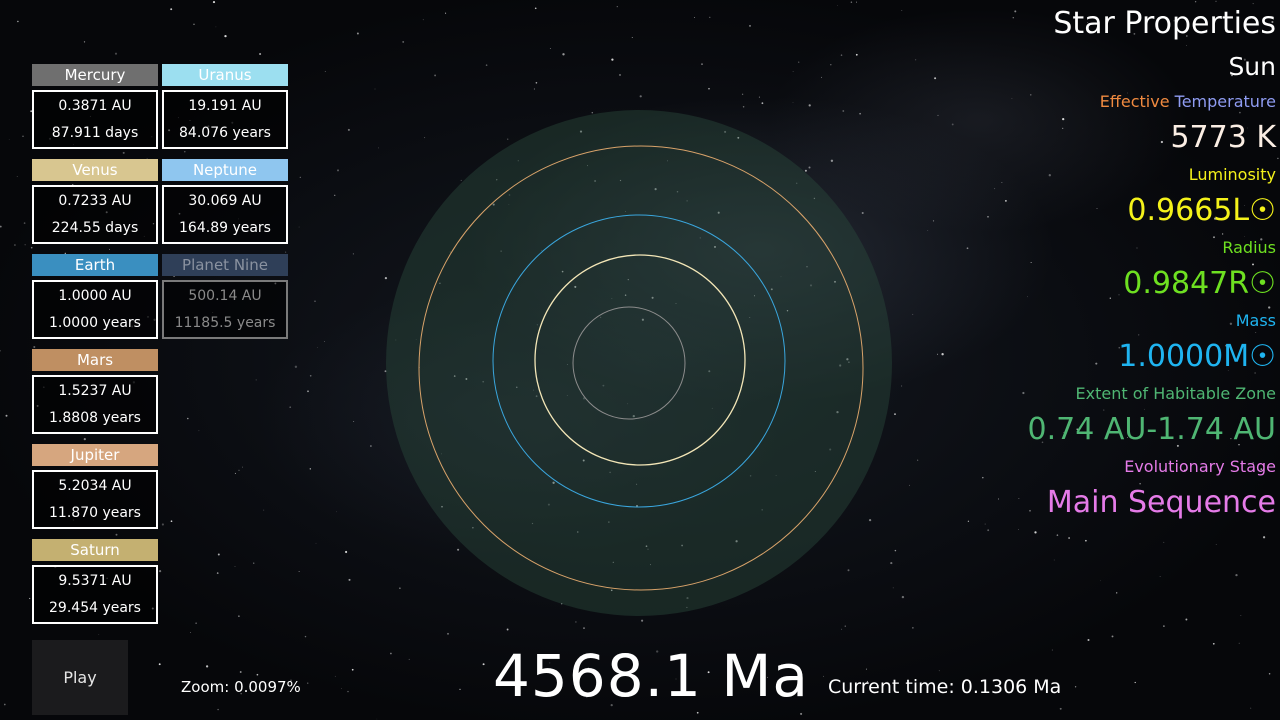 Image resolution: width=1280 pixels, height=720 pixels. What do you see at coordinates (95, 323) in the screenshot?
I see `planet-period: 1.0000 years` at bounding box center [95, 323].